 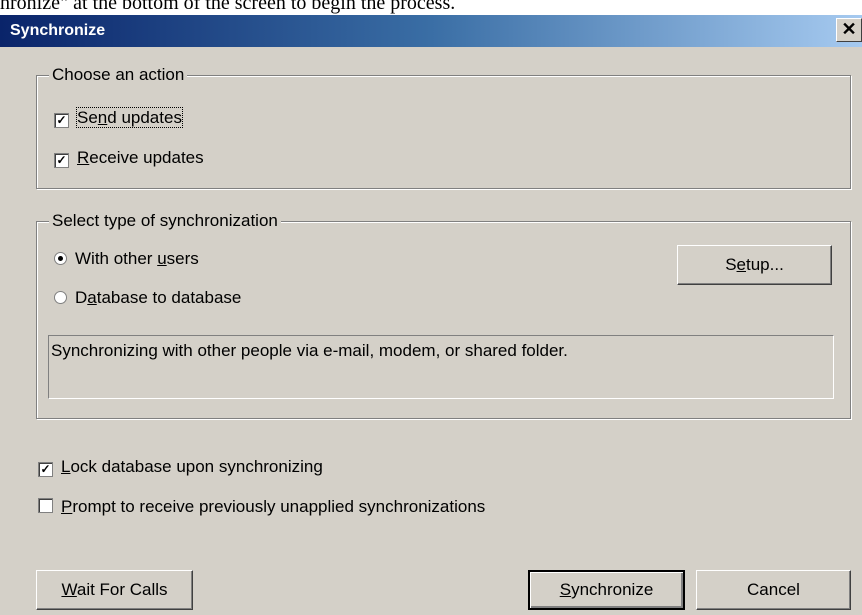 What do you see at coordinates (158, 297) in the screenshot?
I see `radio-database-to-database-label: Database to database` at bounding box center [158, 297].